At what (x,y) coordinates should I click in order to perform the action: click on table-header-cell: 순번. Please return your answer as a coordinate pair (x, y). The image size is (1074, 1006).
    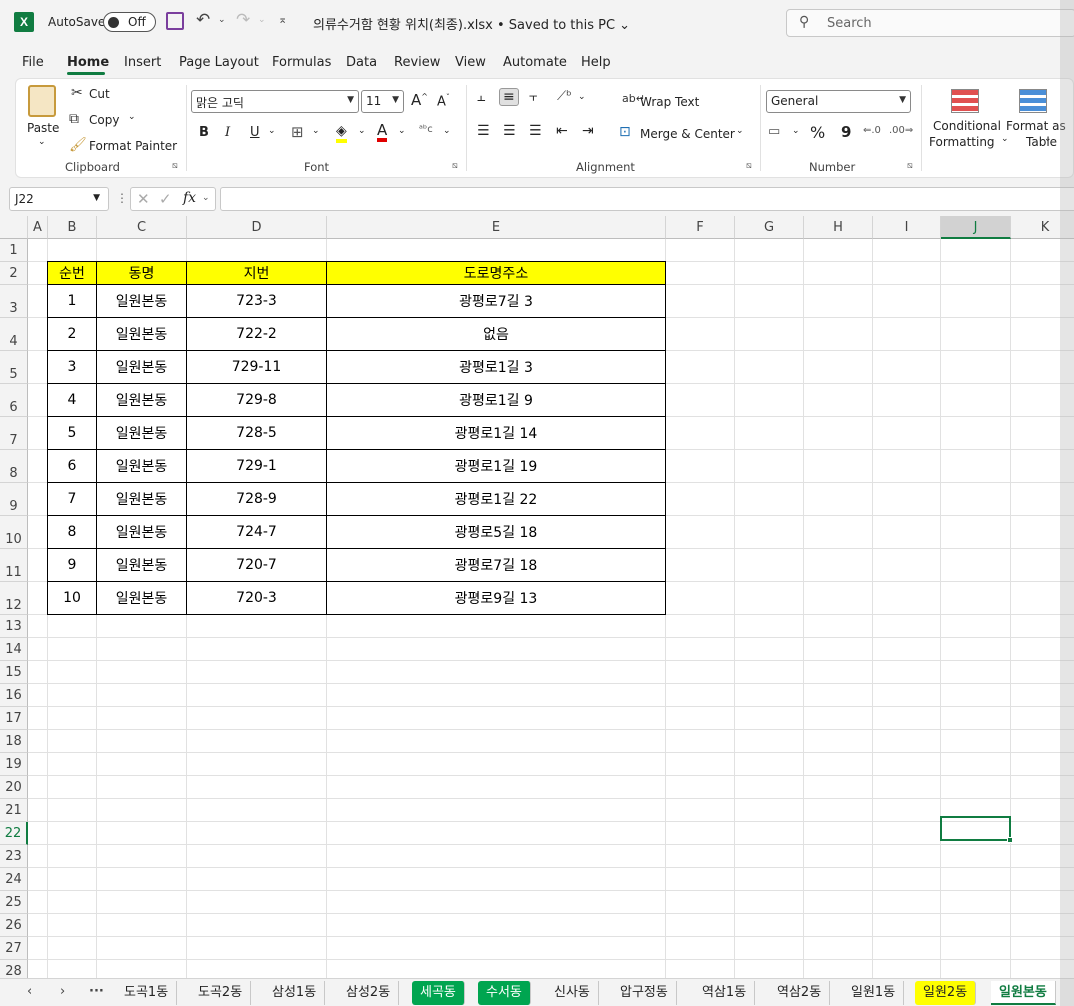
    Looking at the image, I should click on (72, 273).